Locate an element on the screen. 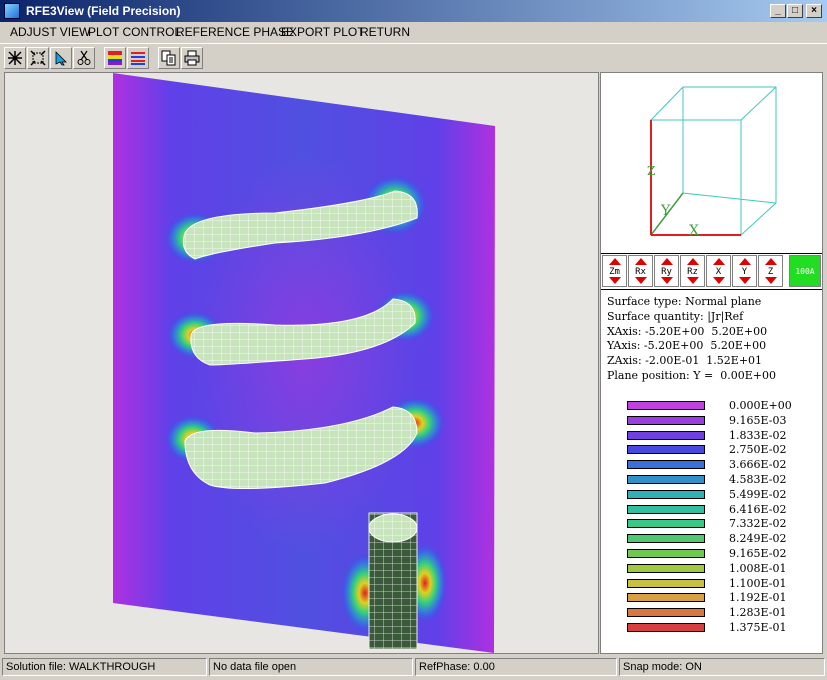 The width and height of the screenshot is (827, 680). zoom-window-icon is located at coordinates (15, 58).